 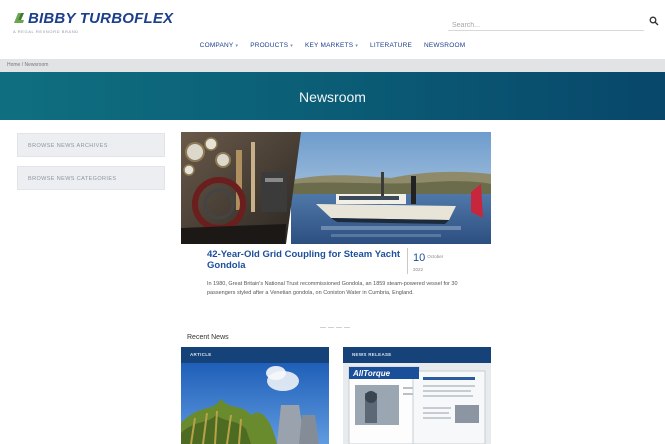 I want to click on card-category: NEWS RELEASE, so click(x=417, y=355).